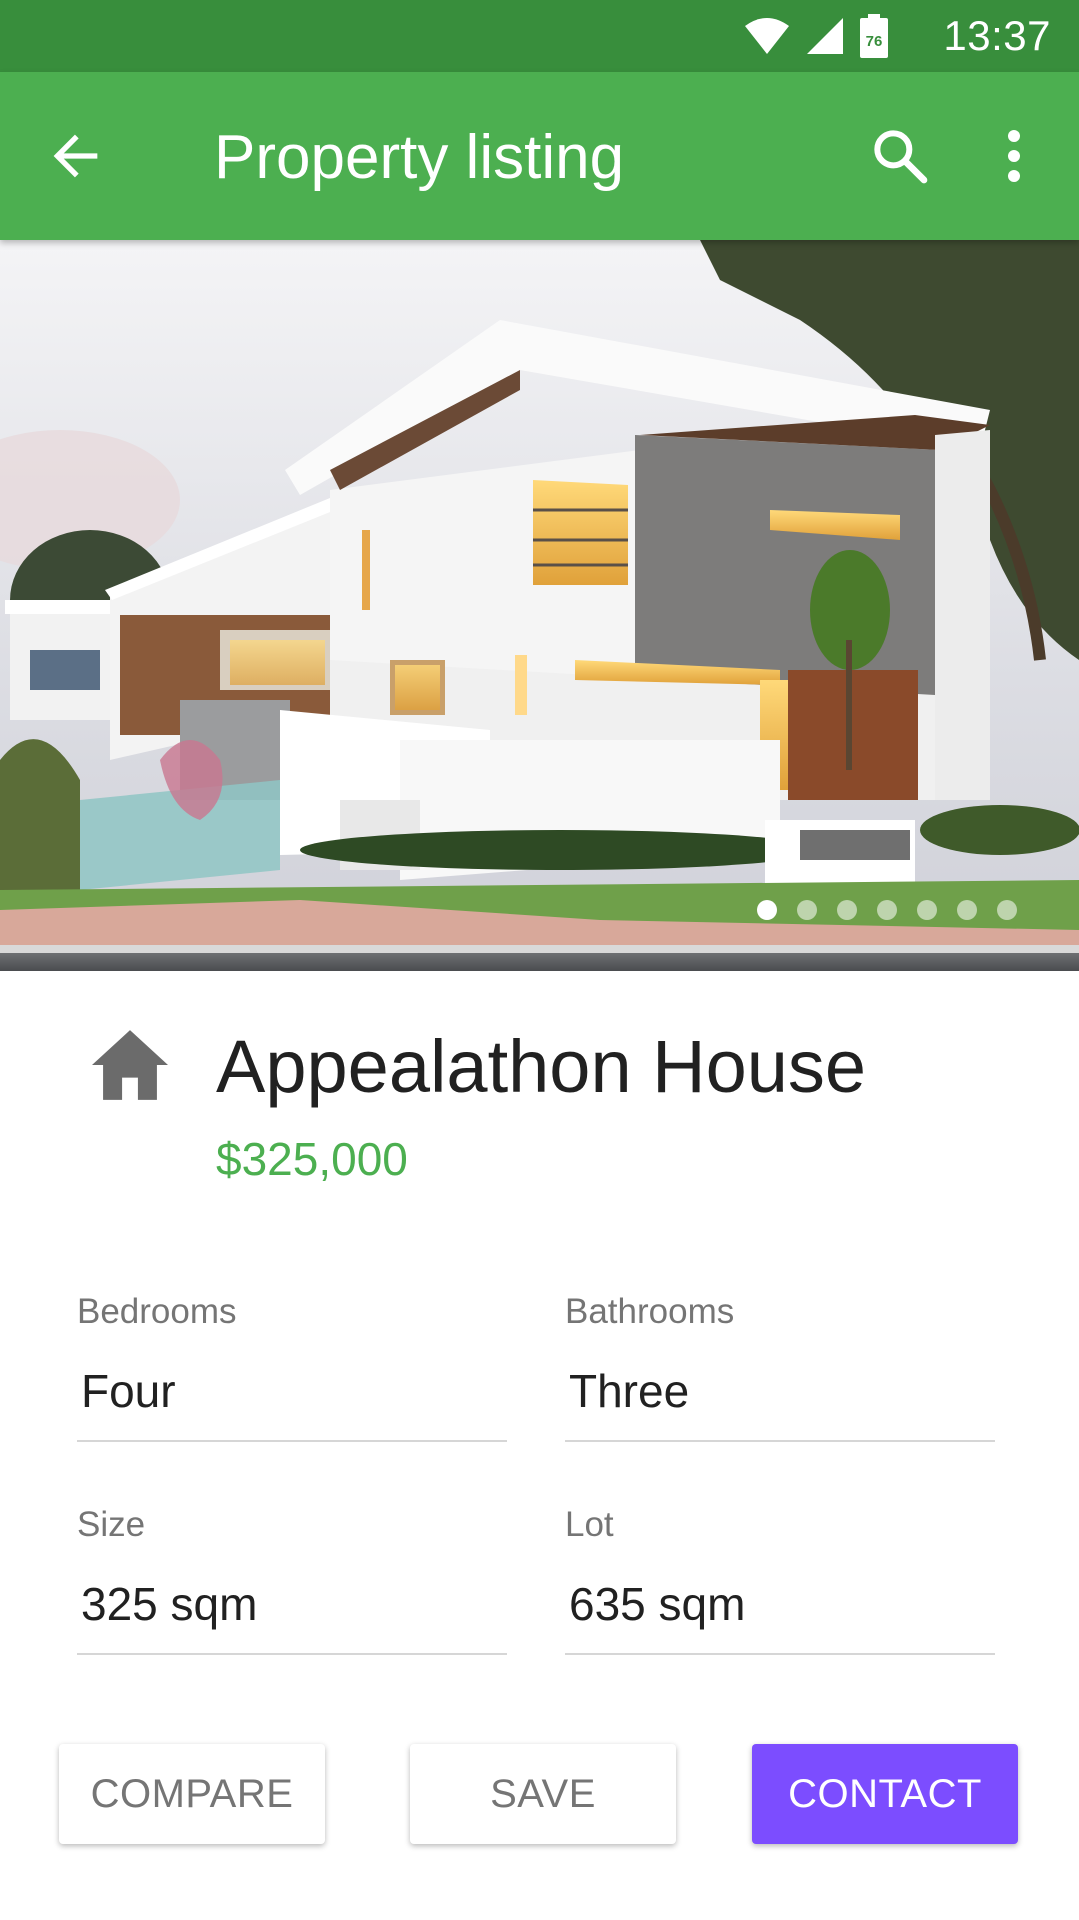 This screenshot has height=1920, width=1079. What do you see at coordinates (128, 1391) in the screenshot?
I see `field-value: Four` at bounding box center [128, 1391].